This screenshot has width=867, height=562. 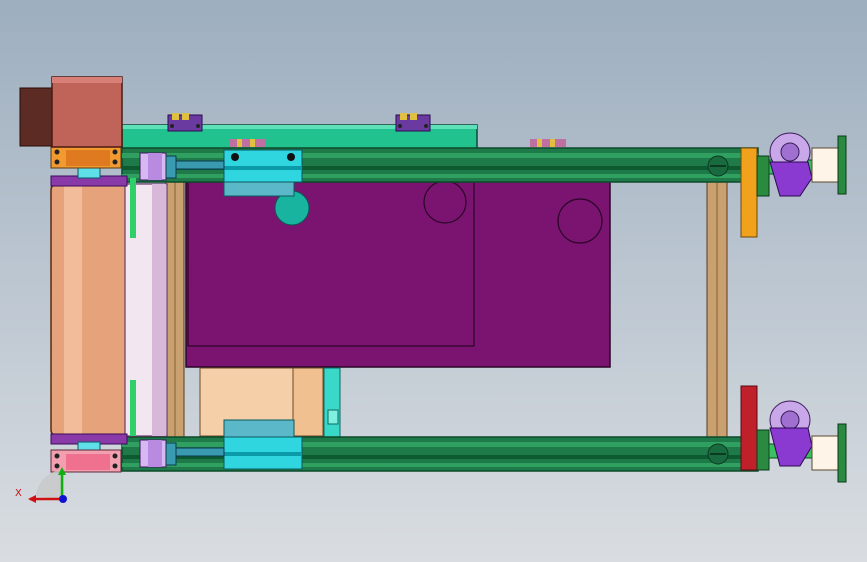 I want to click on left-green-bar-bottom, so click(x=133, y=408).